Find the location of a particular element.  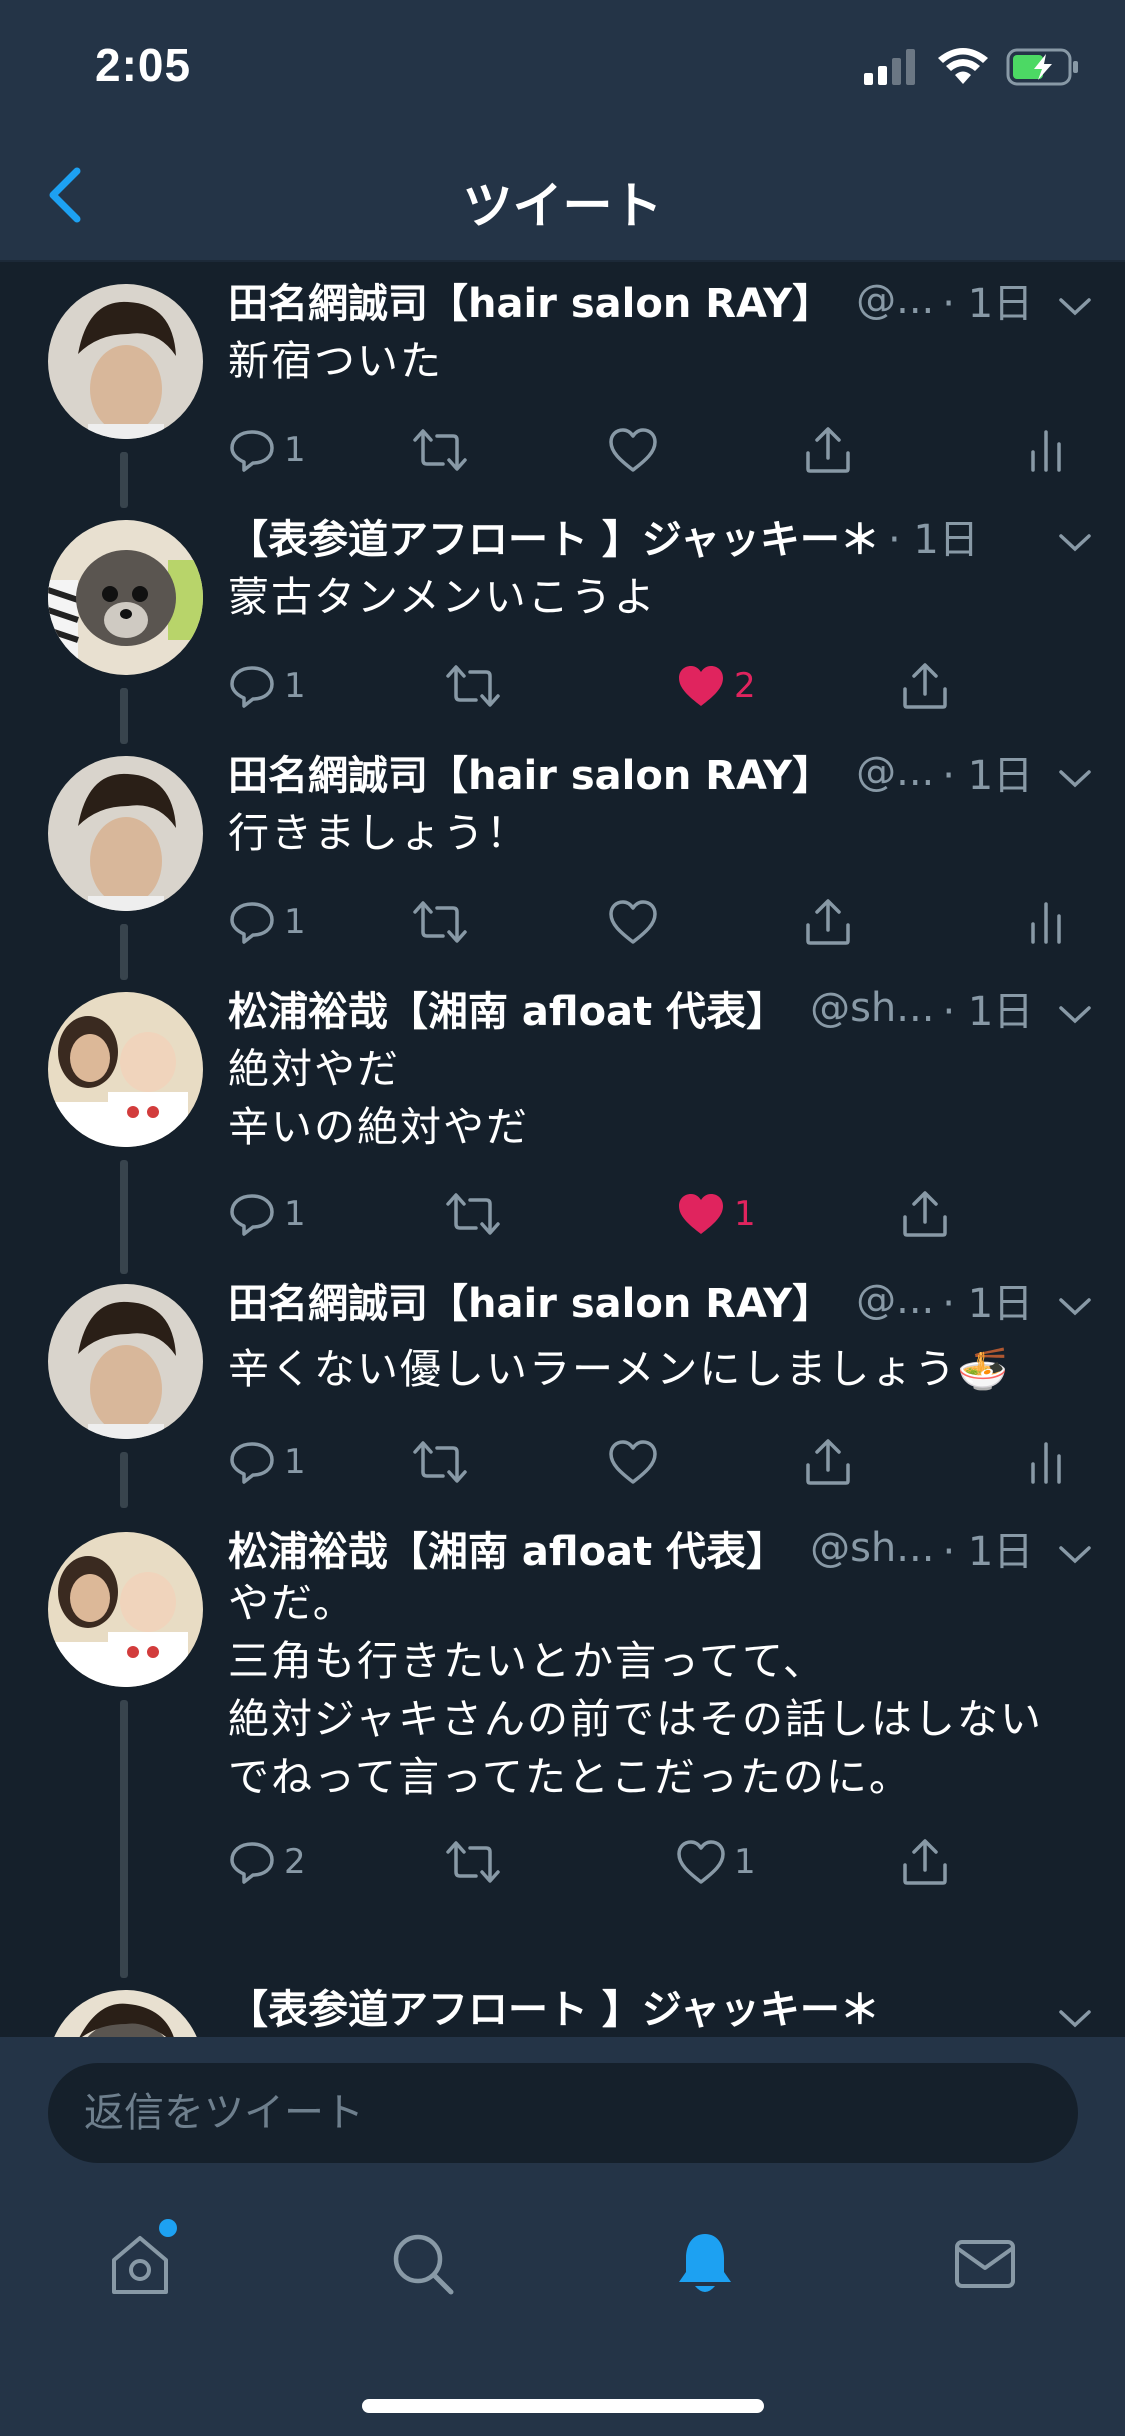

tweet-actions: 2 1 is located at coordinates (648, 1862).